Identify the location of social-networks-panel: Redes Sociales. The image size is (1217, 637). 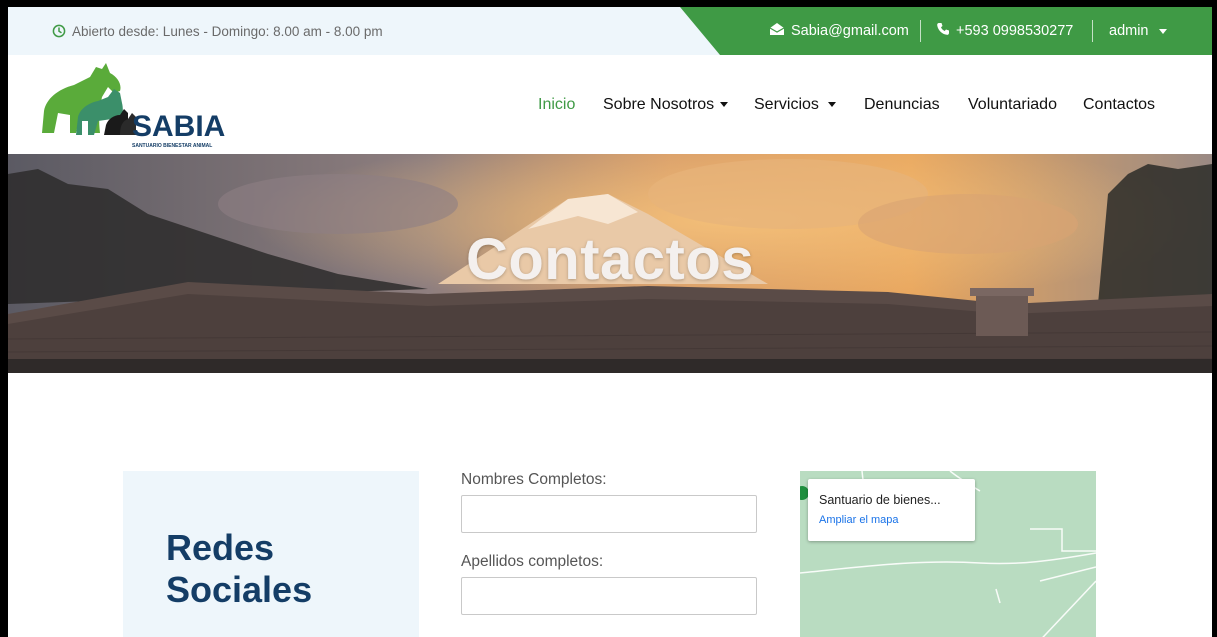
(271, 554).